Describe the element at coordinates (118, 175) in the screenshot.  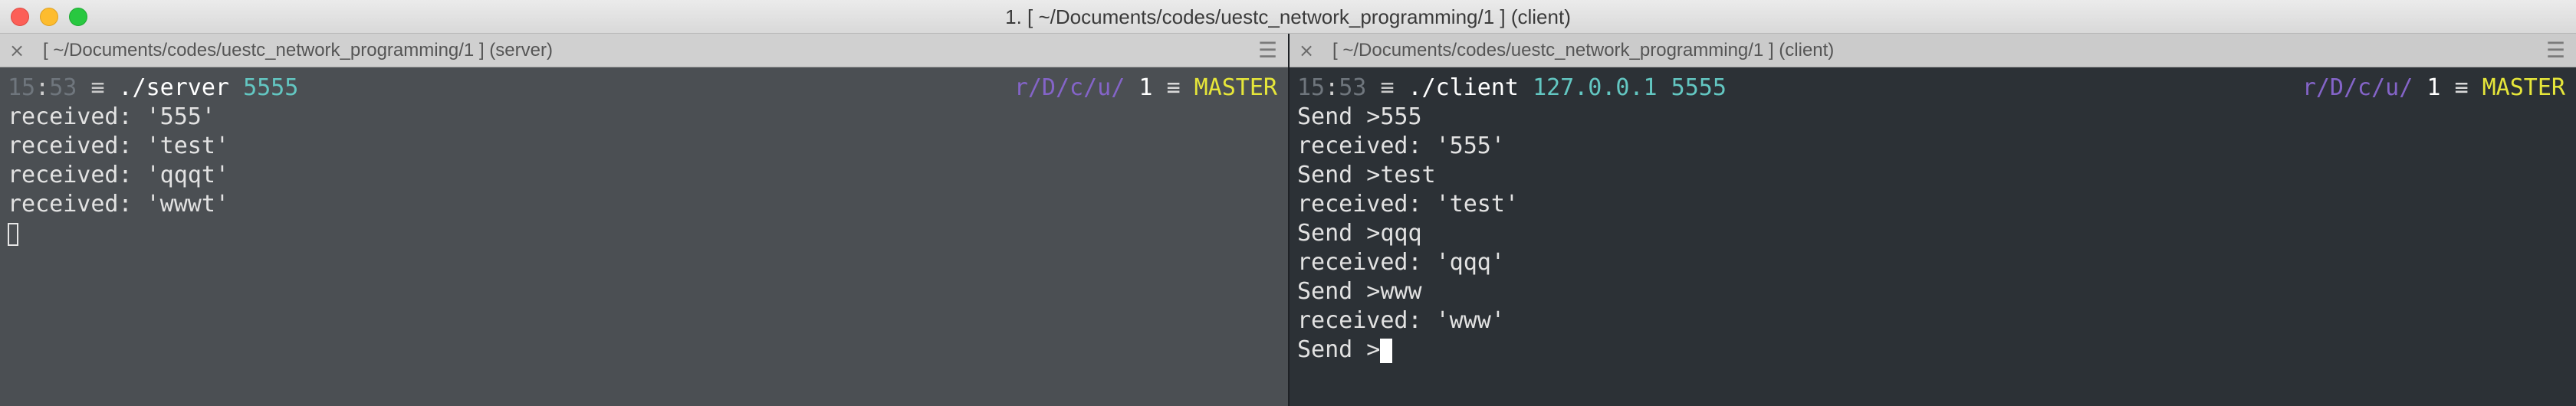
I see `server-output-line: received: 'qqqt'` at that location.